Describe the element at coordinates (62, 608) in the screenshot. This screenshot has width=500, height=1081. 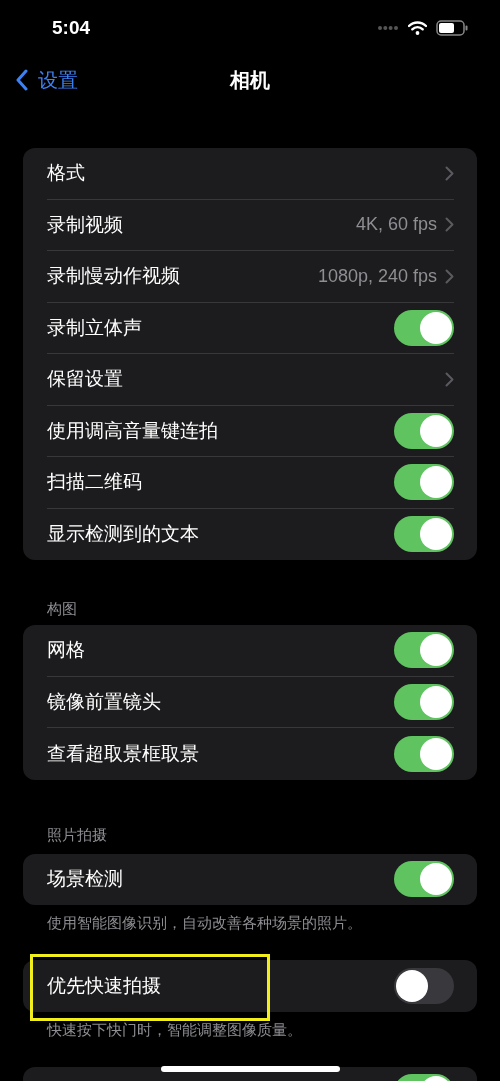
I see `section-header: 构图` at that location.